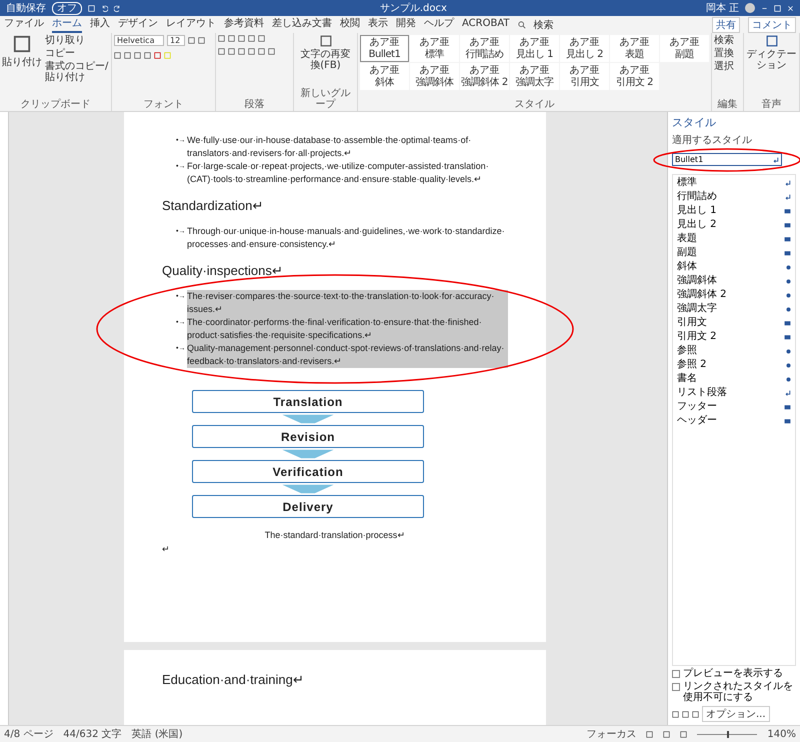 Image resolution: width=800 pixels, height=742 pixels. Describe the element at coordinates (712, 140) in the screenshot. I see `field-label: 適用するスタイル` at that location.